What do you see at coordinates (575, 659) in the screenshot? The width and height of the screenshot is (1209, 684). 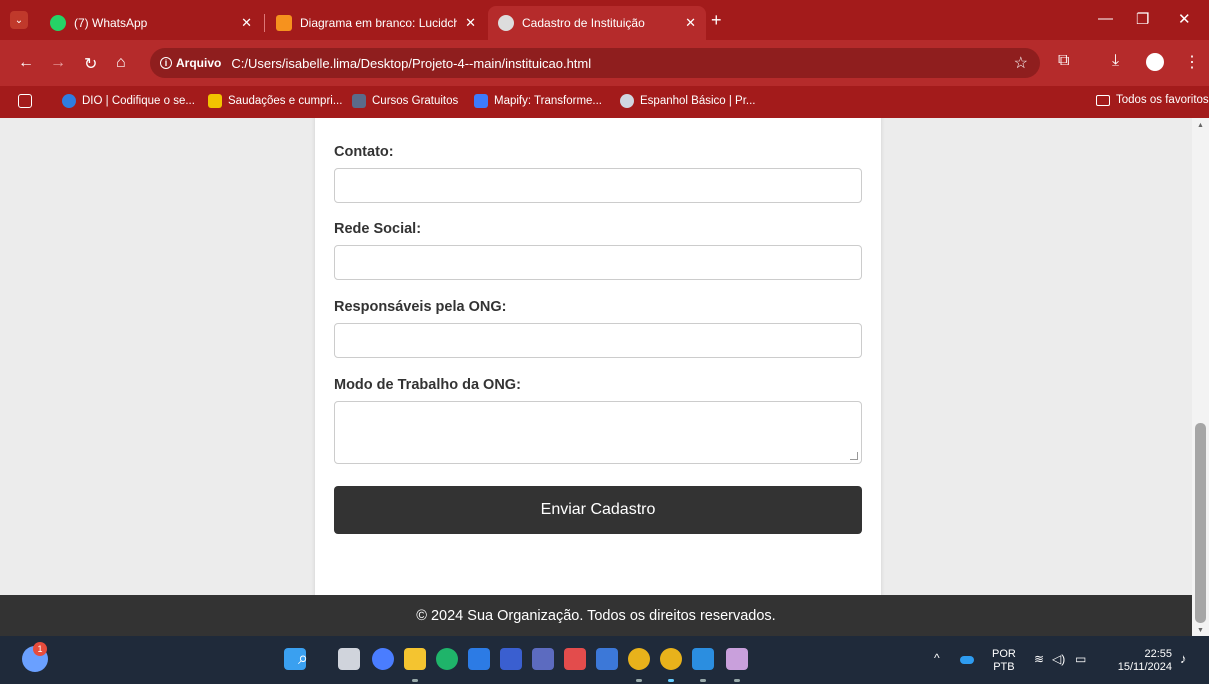 I see `anydesk-icon` at bounding box center [575, 659].